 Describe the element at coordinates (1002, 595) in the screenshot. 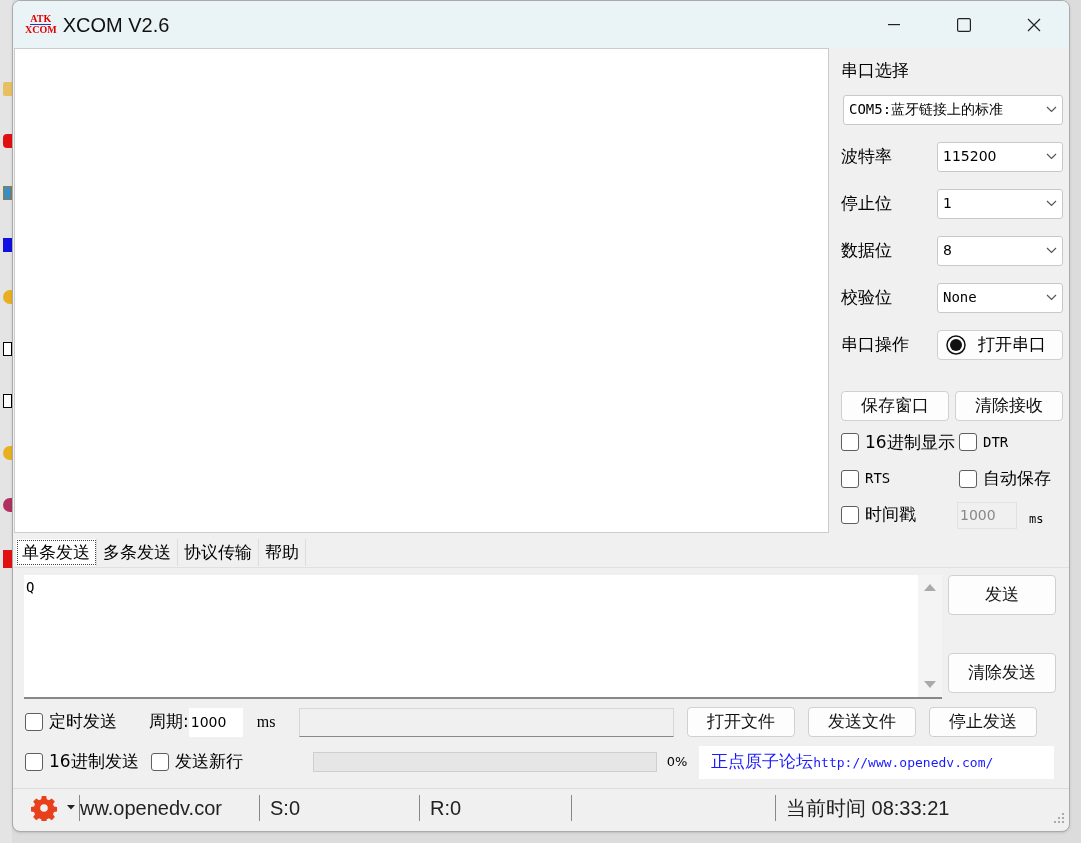

I see `button: 发送` at that location.